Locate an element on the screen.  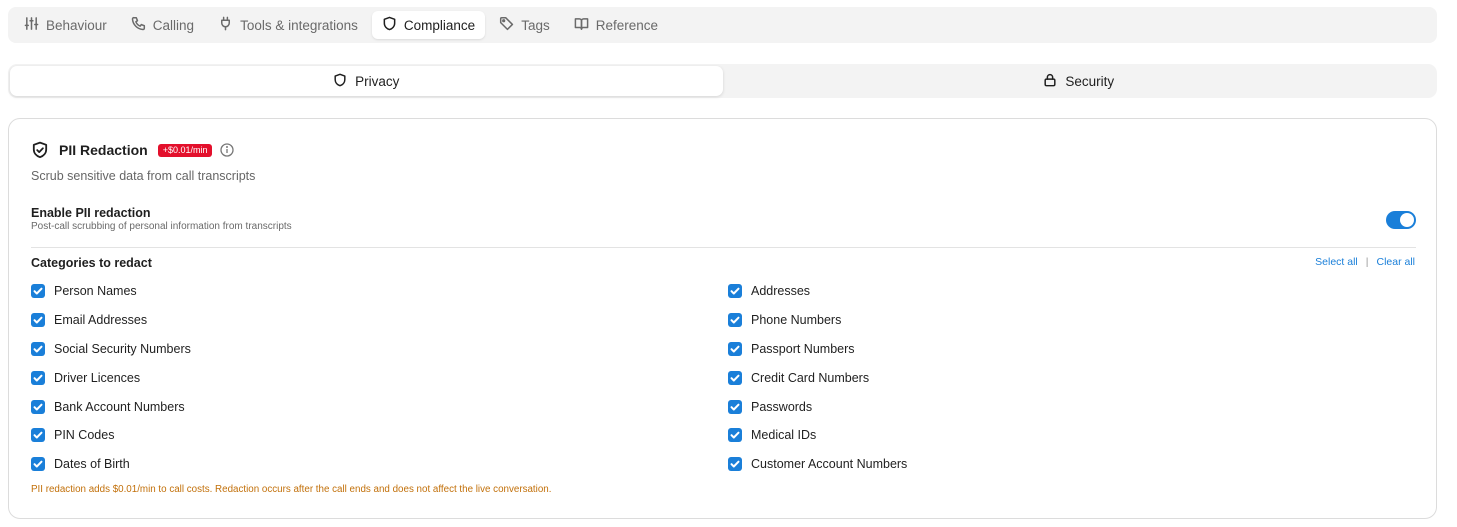
tab-tags: Tags is located at coordinates (524, 25).